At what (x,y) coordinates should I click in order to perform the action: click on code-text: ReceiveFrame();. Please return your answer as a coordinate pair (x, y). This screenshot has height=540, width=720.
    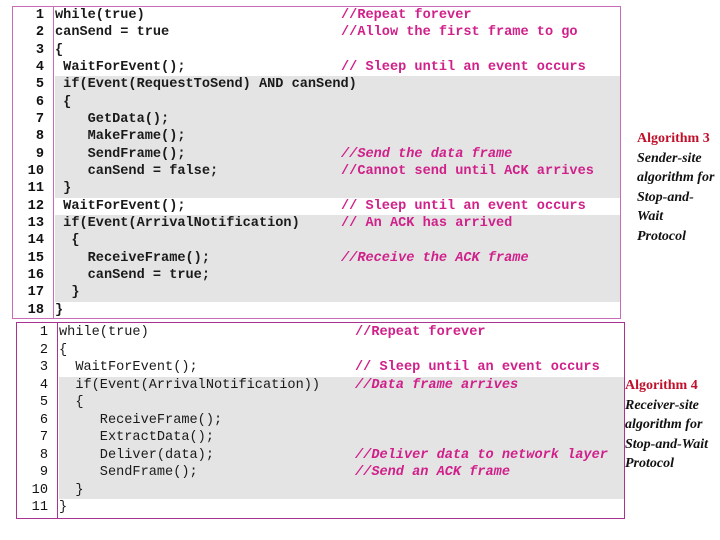
    Looking at the image, I should click on (132, 258).